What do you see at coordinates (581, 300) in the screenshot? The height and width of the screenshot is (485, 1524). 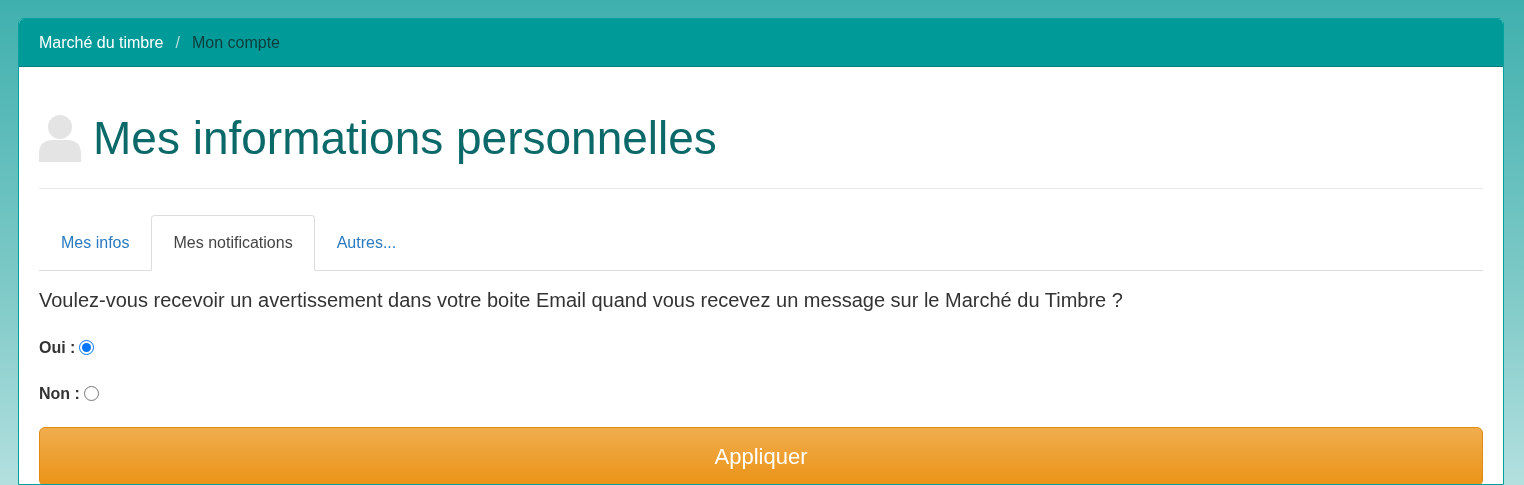 I see `question-text: Voulez-vous recevoir un avertissement dans votre boite Email quand vous recevez un message sur le Marché du Timbre ?` at bounding box center [581, 300].